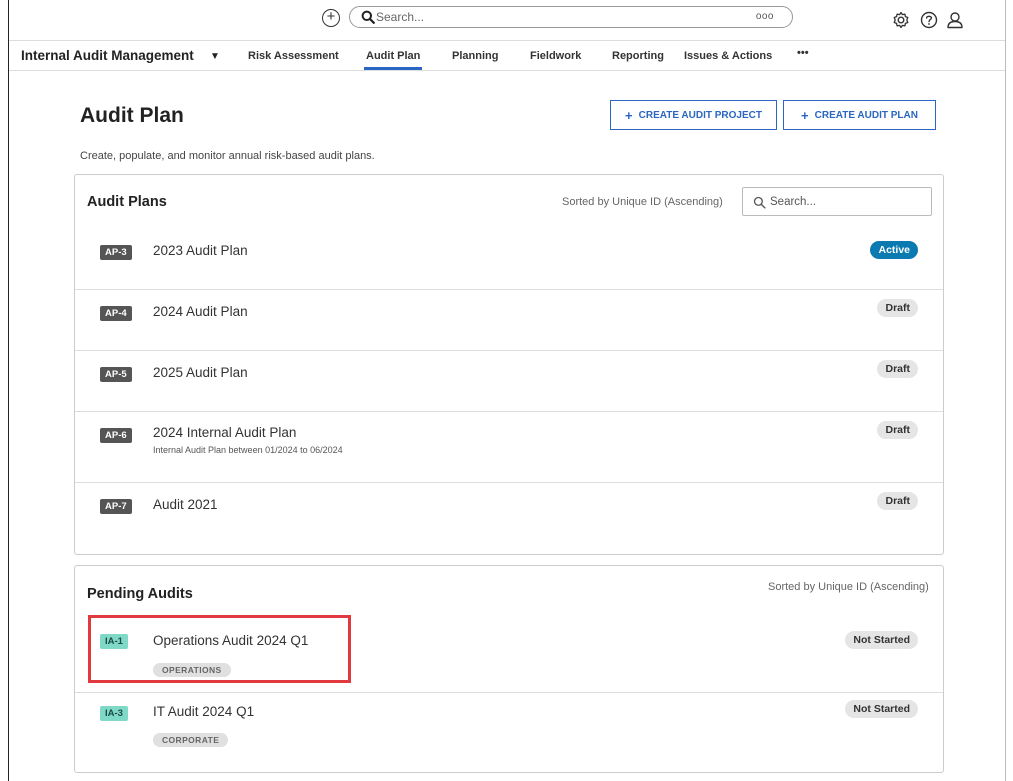 This screenshot has width=1013, height=781. I want to click on settings-gear-icon, so click(901, 20).